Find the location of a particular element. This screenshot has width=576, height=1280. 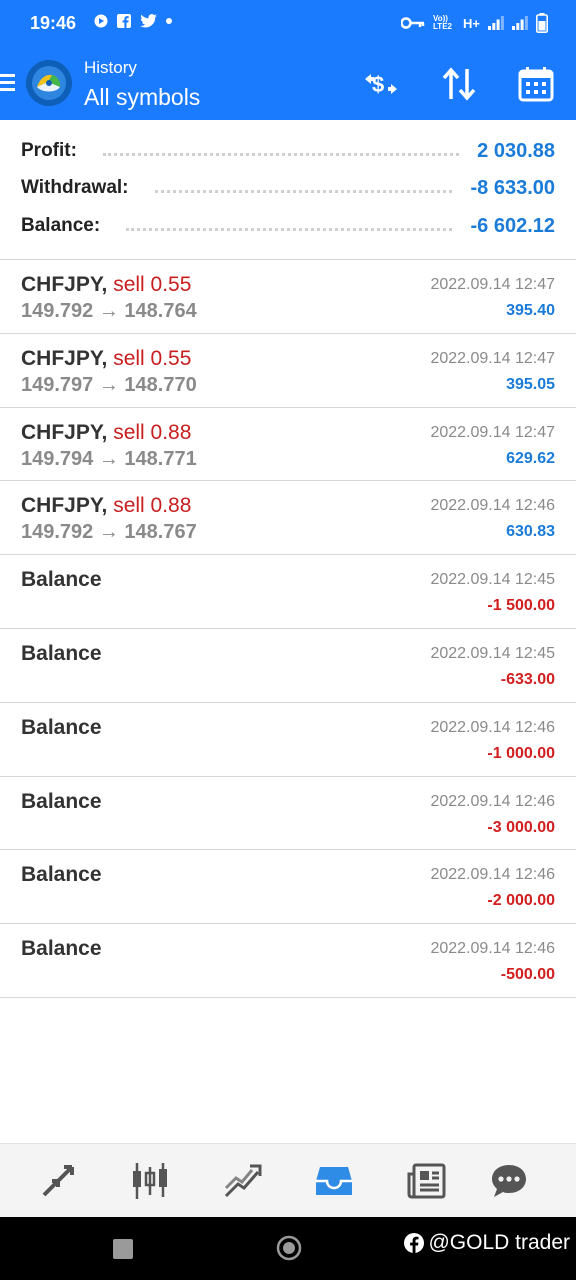

currency-exchange-icon: $ is located at coordinates (381, 84).